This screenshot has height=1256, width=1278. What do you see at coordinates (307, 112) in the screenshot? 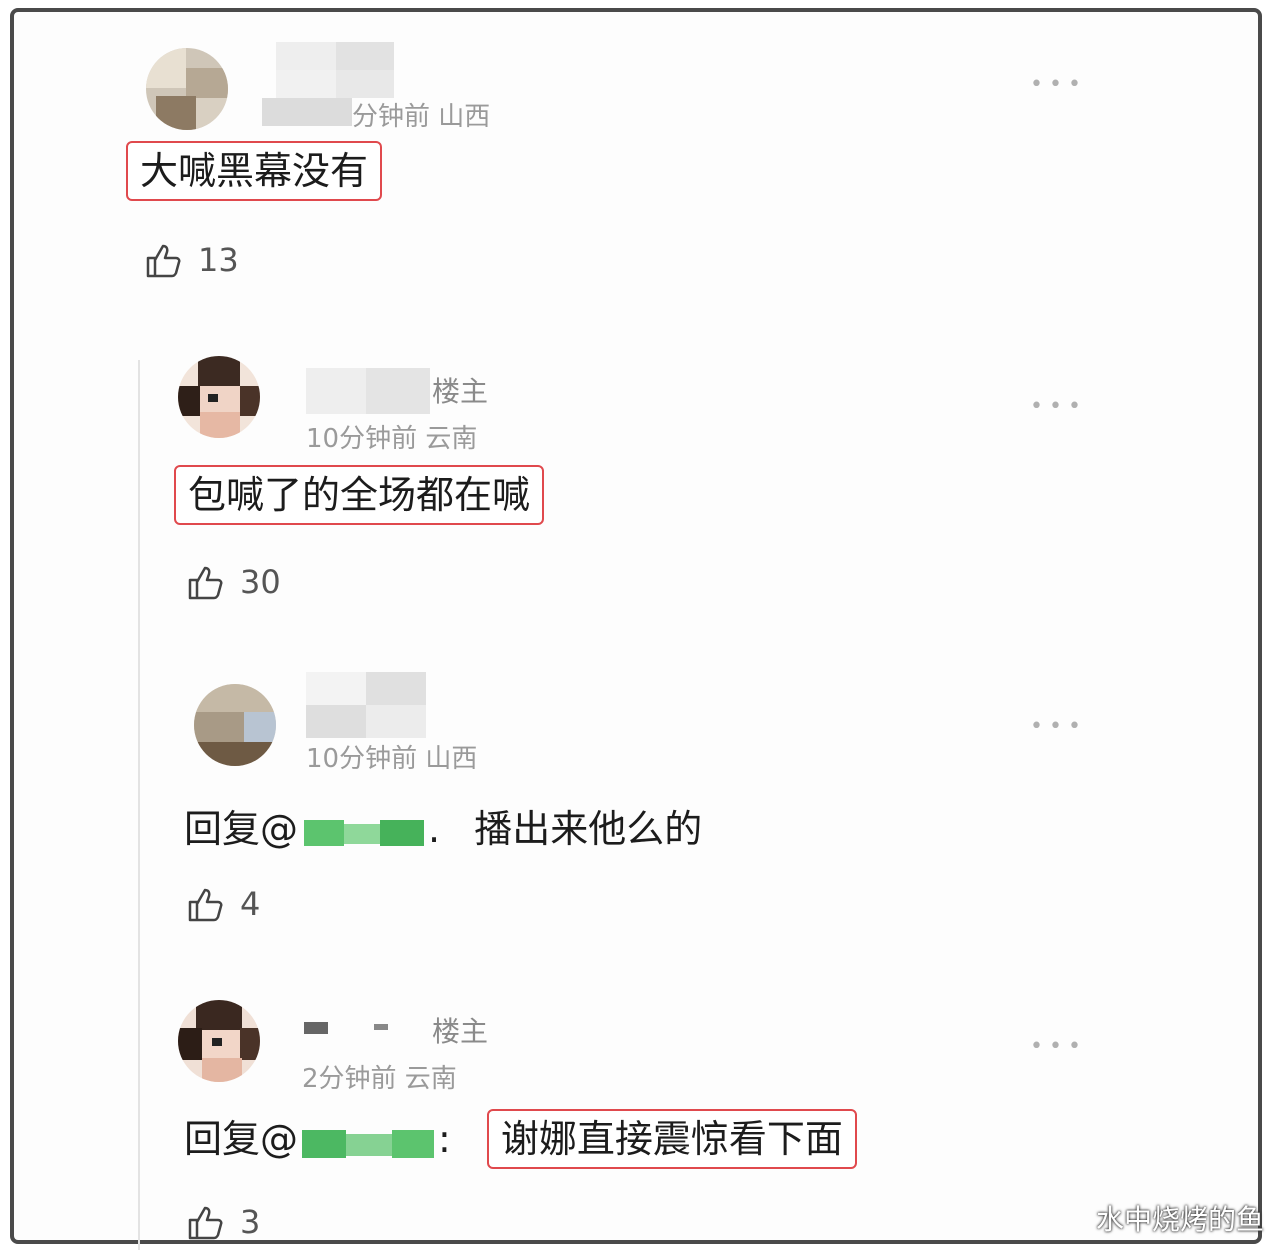
I see `time-blur` at bounding box center [307, 112].